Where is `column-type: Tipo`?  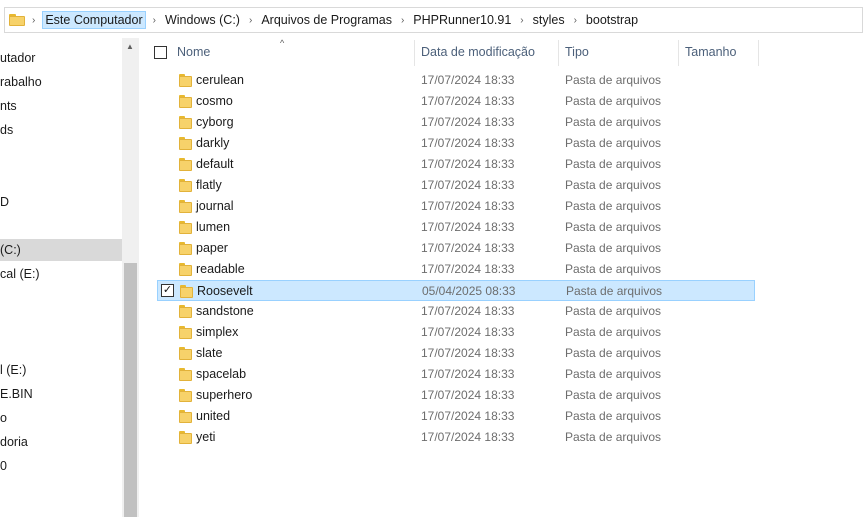
column-type: Tipo is located at coordinates (619, 53).